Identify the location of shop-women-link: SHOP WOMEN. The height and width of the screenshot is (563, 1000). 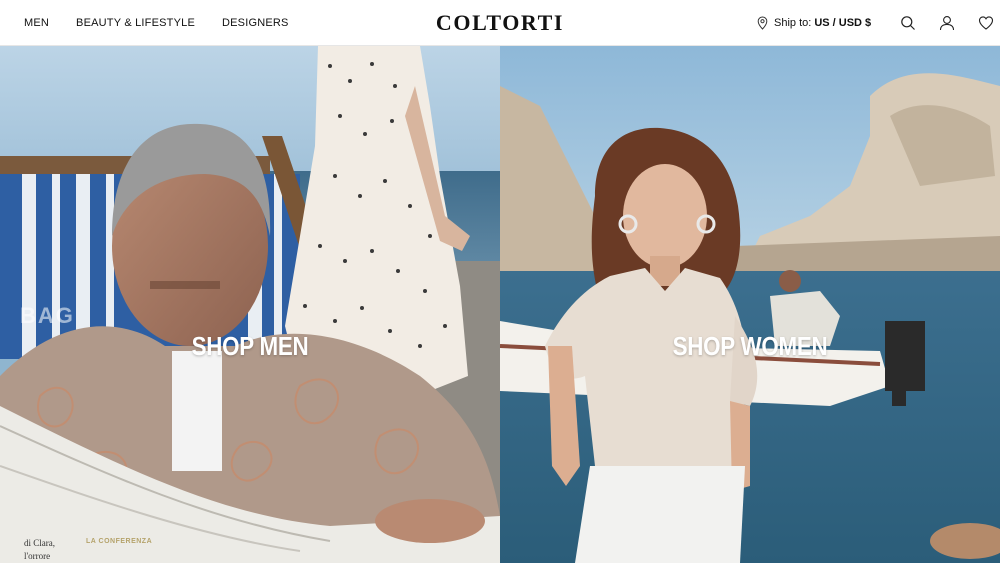
(750, 346).